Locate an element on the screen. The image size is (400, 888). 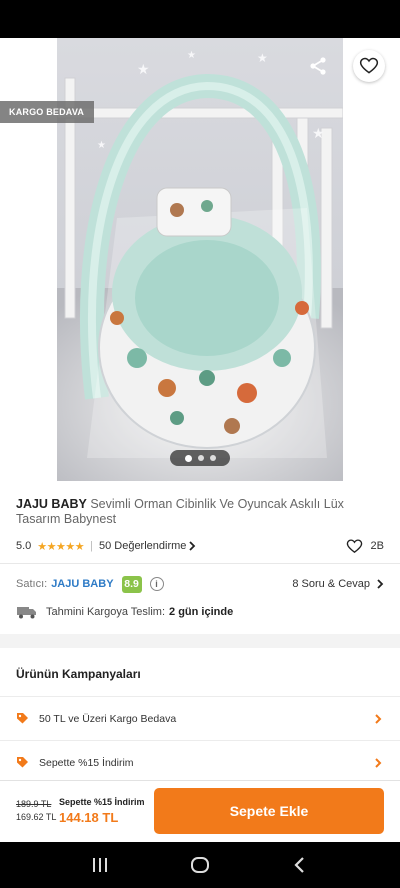
seller-row: Satıcı: JAJU BABY 8.9 i 8 Soru & Cevap is located at coordinates (201, 584).